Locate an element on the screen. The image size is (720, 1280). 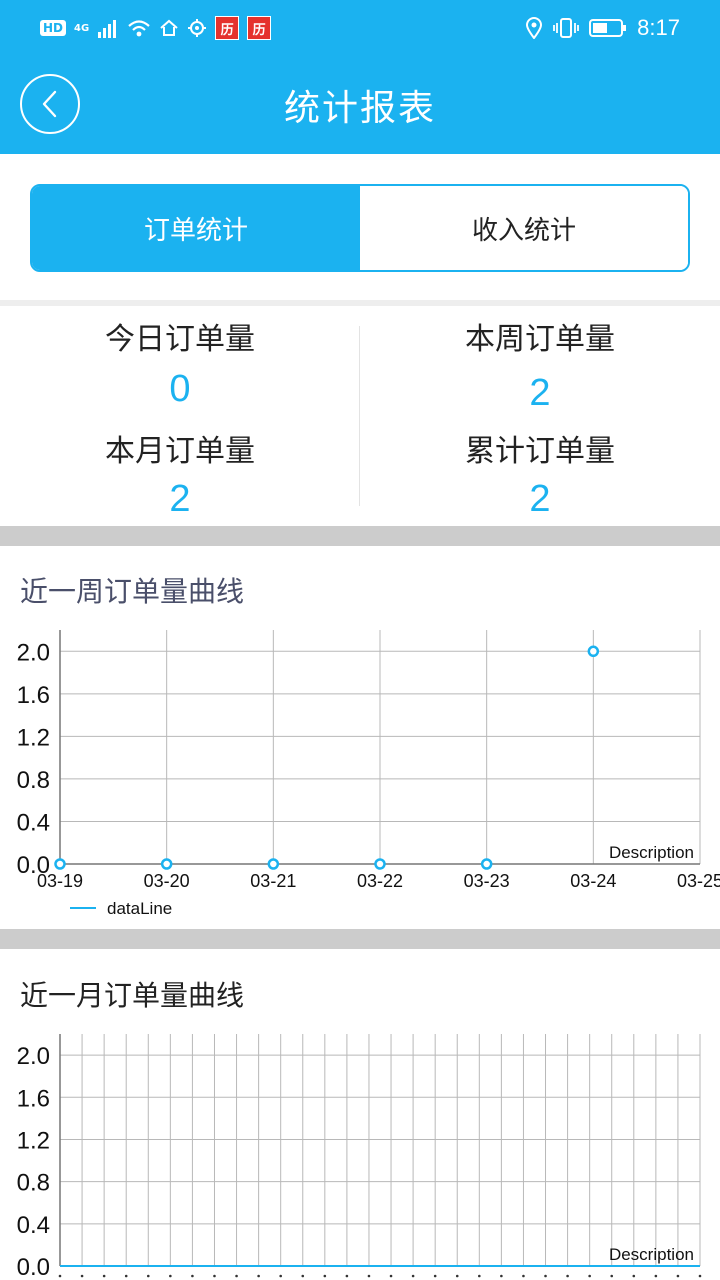
total-orders-label: 累计订单量 is located at coordinates (540, 451).